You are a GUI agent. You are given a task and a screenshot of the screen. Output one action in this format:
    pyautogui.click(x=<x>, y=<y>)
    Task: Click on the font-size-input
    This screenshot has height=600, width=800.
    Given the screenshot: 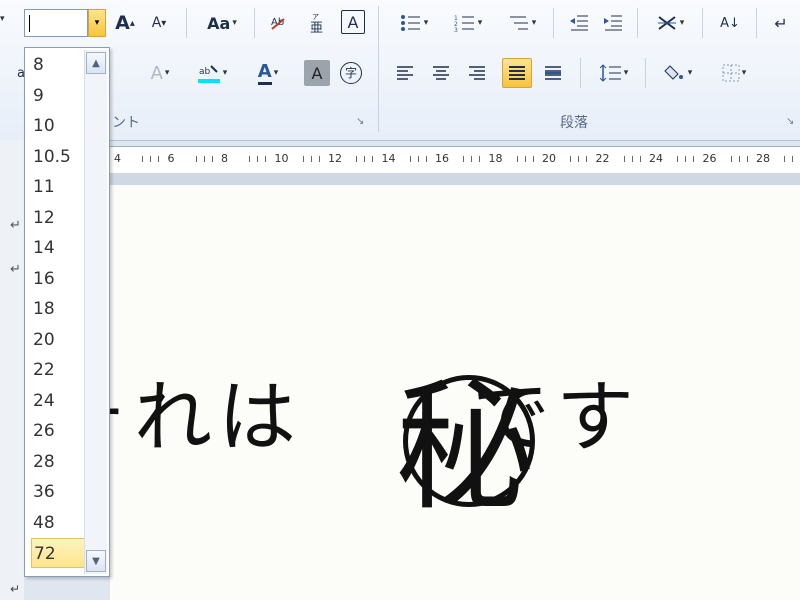 What is the action you would take?
    pyautogui.click(x=56, y=23)
    